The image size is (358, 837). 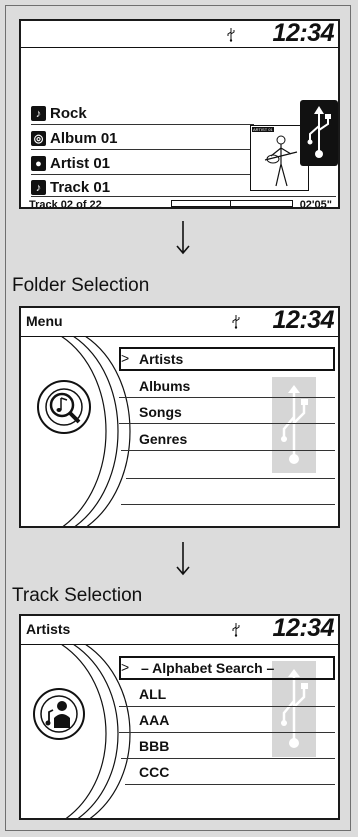 I want to click on elapsed-time: 02'05", so click(x=315, y=204).